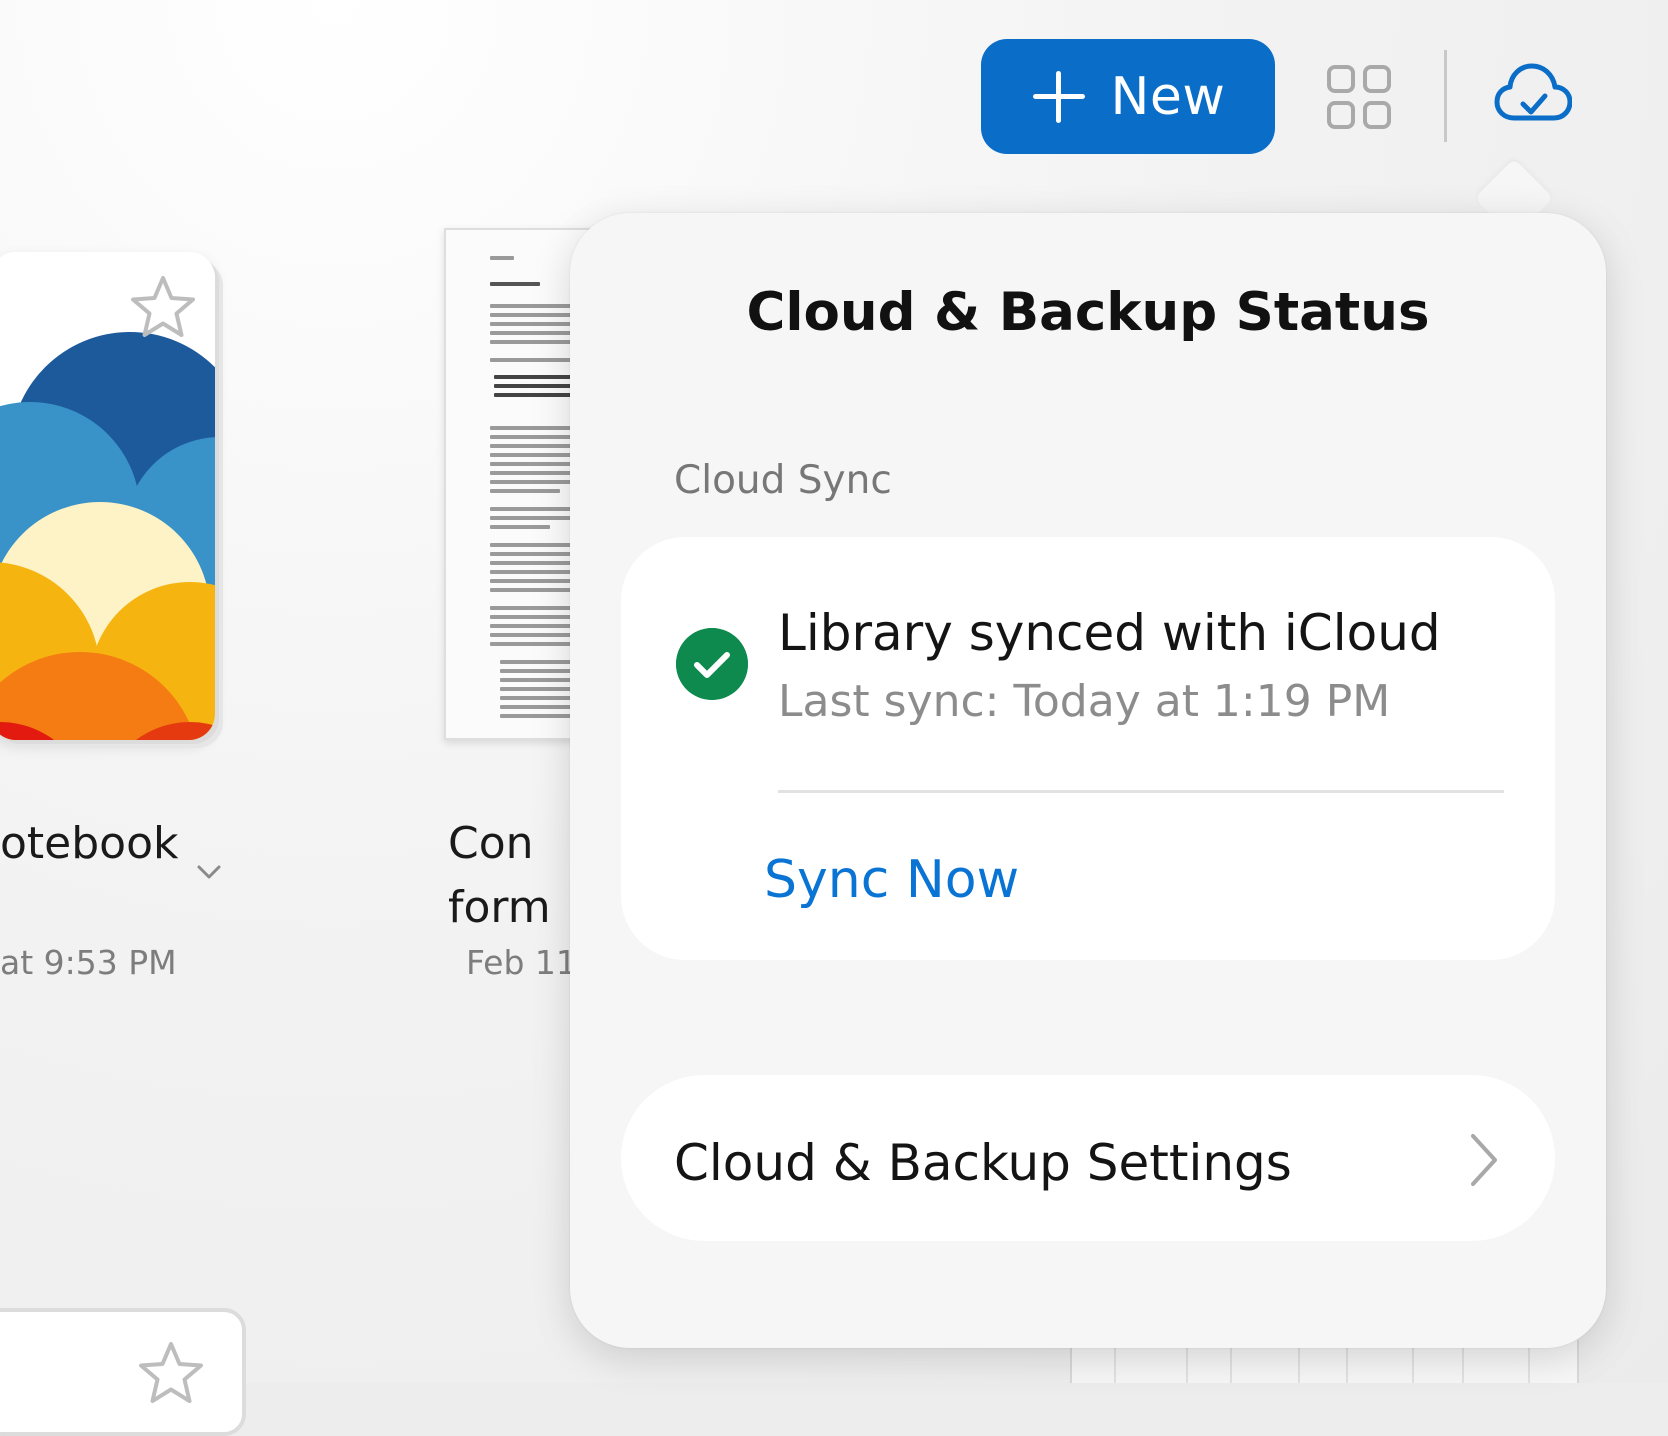 Image resolution: width=1668 pixels, height=1436 pixels. I want to click on sync-now-button: Sync Now, so click(891, 880).